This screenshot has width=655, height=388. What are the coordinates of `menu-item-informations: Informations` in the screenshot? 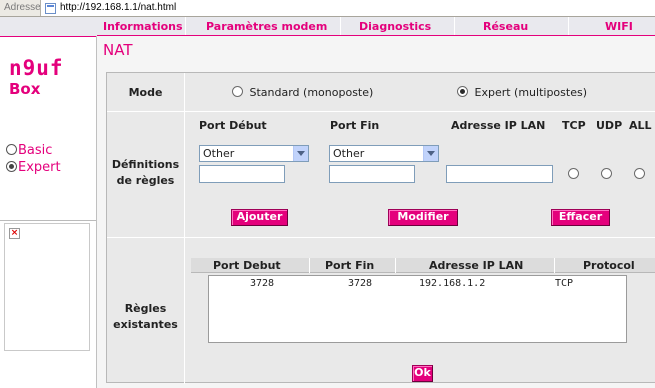 It's located at (143, 26).